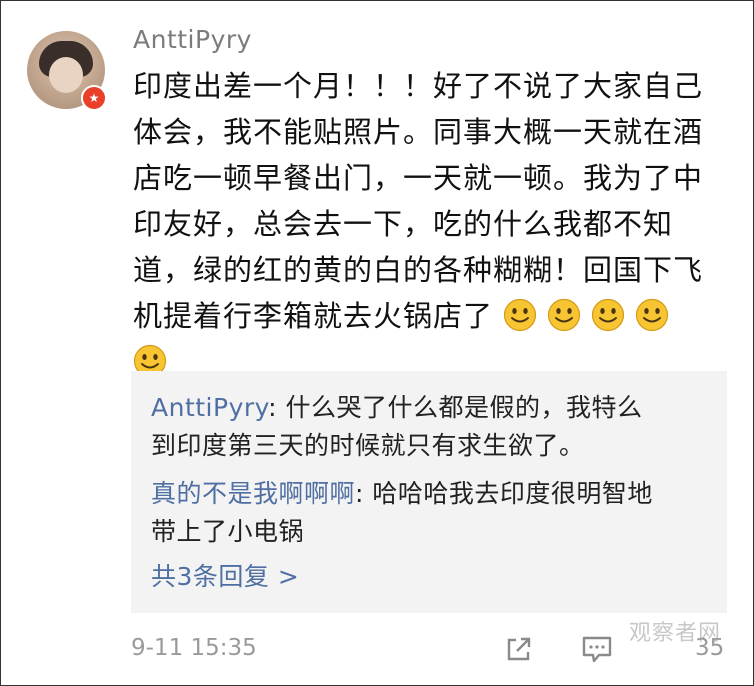 This screenshot has height=686, width=754. I want to click on comment-icon, so click(597, 649).